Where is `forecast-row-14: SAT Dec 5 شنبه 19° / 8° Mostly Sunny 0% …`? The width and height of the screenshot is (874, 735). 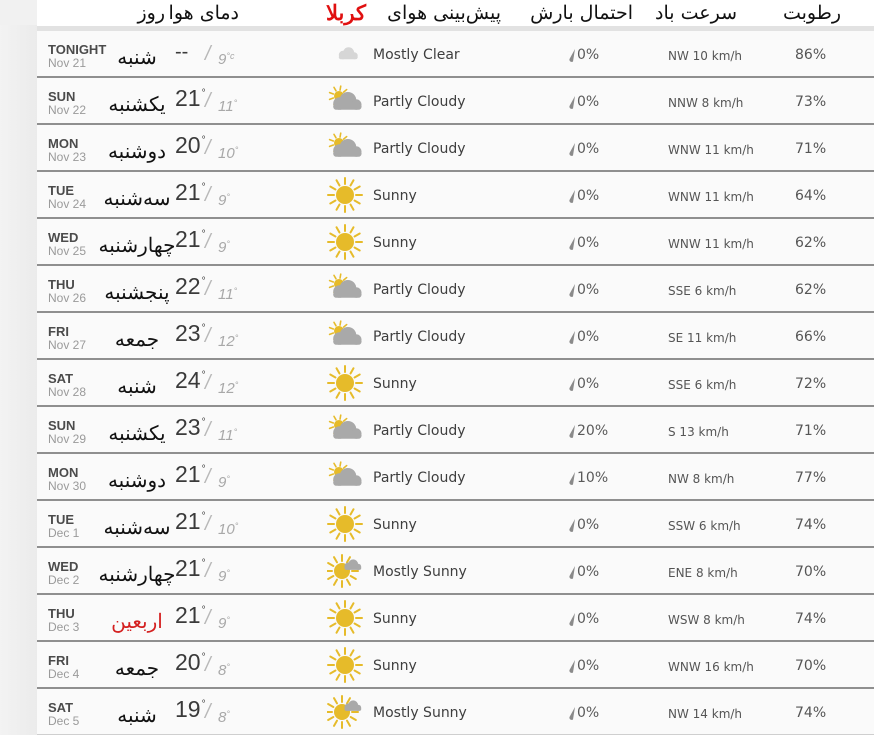 forecast-row-14: SAT Dec 5 شنبه 19° / 8° Mostly Sunny 0% … is located at coordinates (455, 712).